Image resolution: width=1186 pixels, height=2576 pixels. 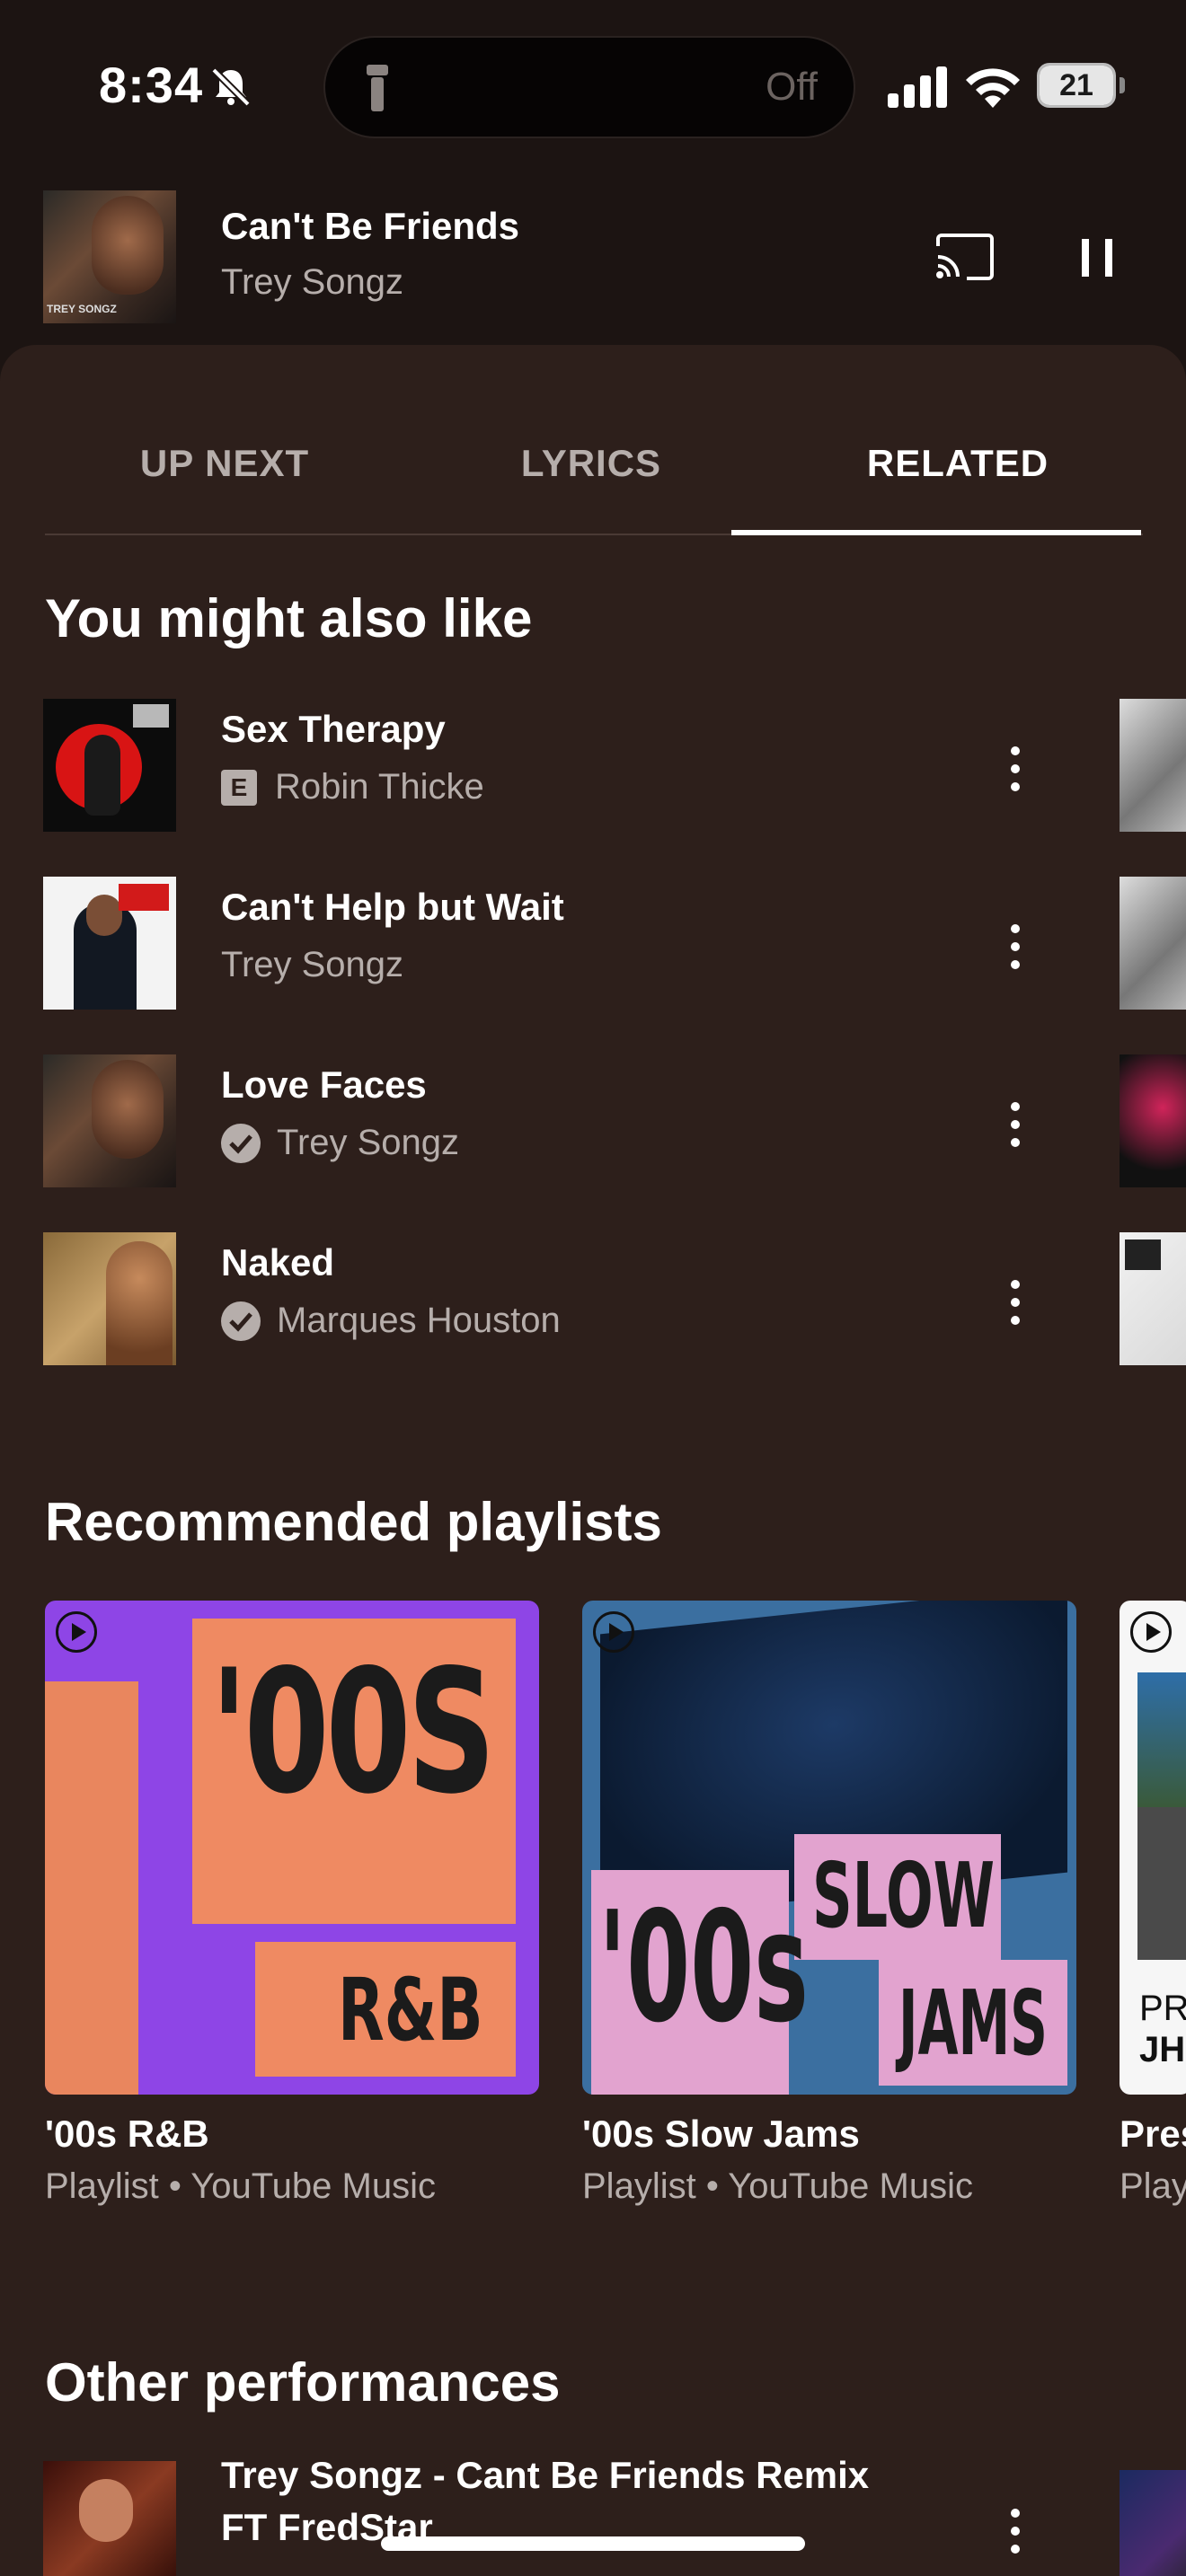 What do you see at coordinates (589, 87) in the screenshot?
I see `dynamic-island: Off` at bounding box center [589, 87].